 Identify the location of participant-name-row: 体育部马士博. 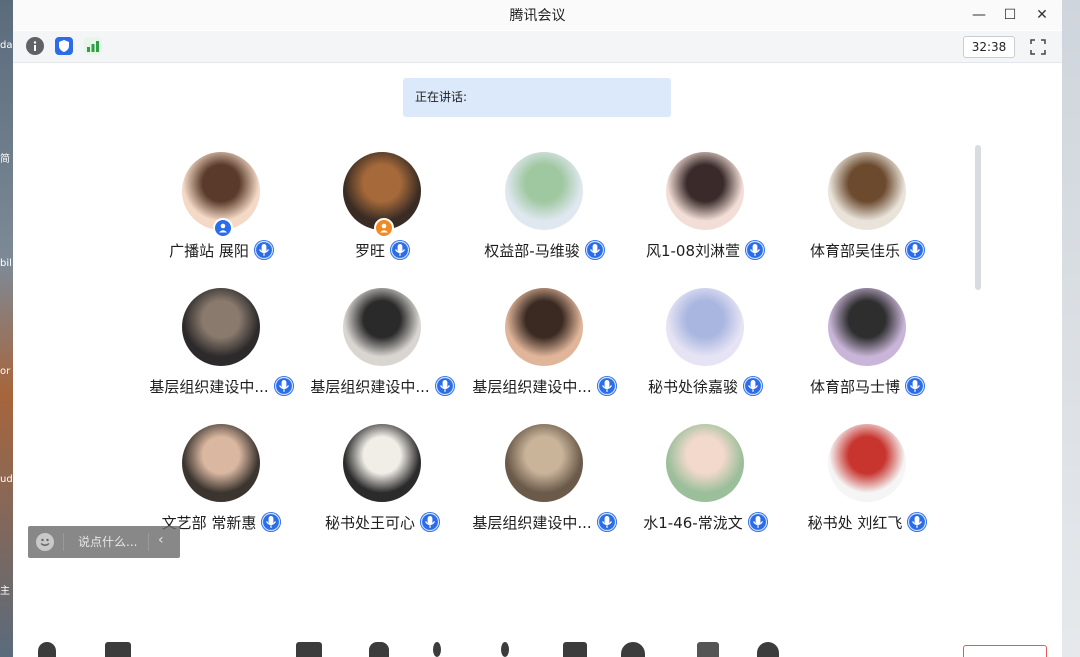
(868, 386).